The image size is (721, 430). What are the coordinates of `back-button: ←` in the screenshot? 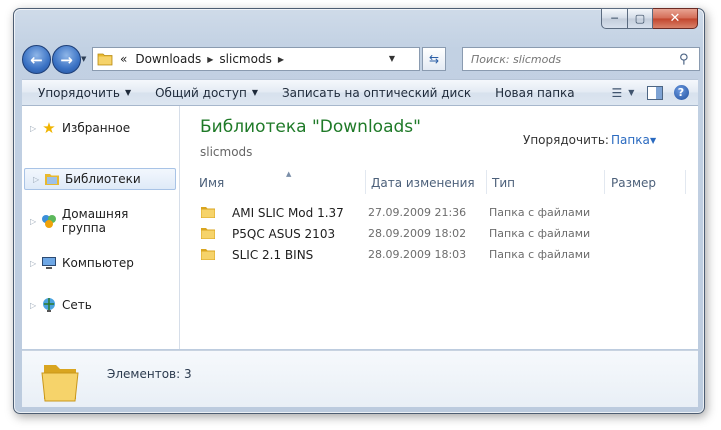 It's located at (36, 59).